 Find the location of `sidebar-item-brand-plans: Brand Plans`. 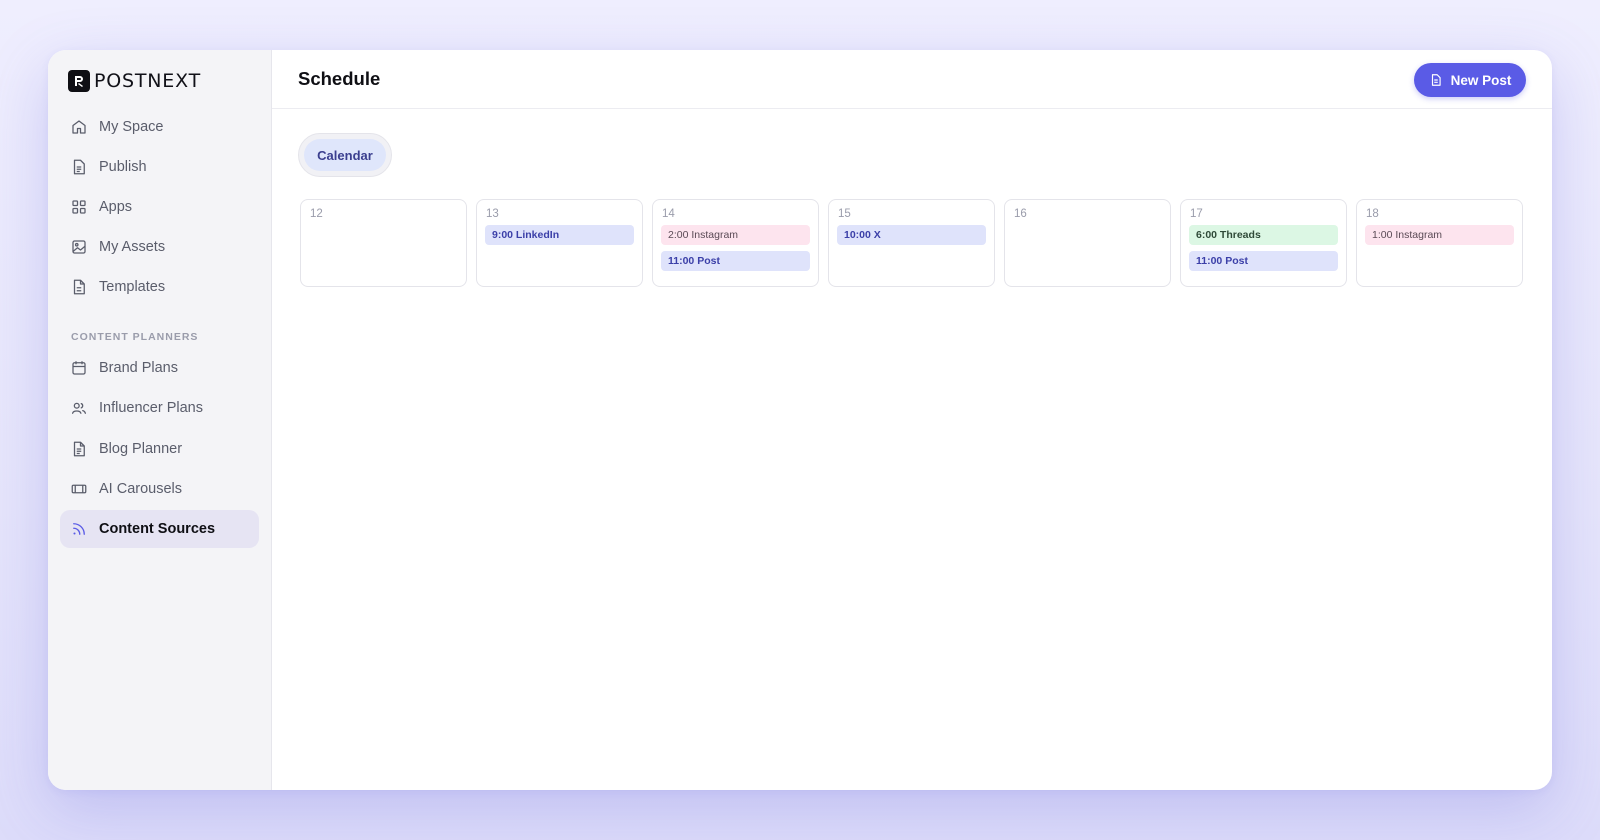

sidebar-item-brand-plans: Brand Plans is located at coordinates (159, 368).